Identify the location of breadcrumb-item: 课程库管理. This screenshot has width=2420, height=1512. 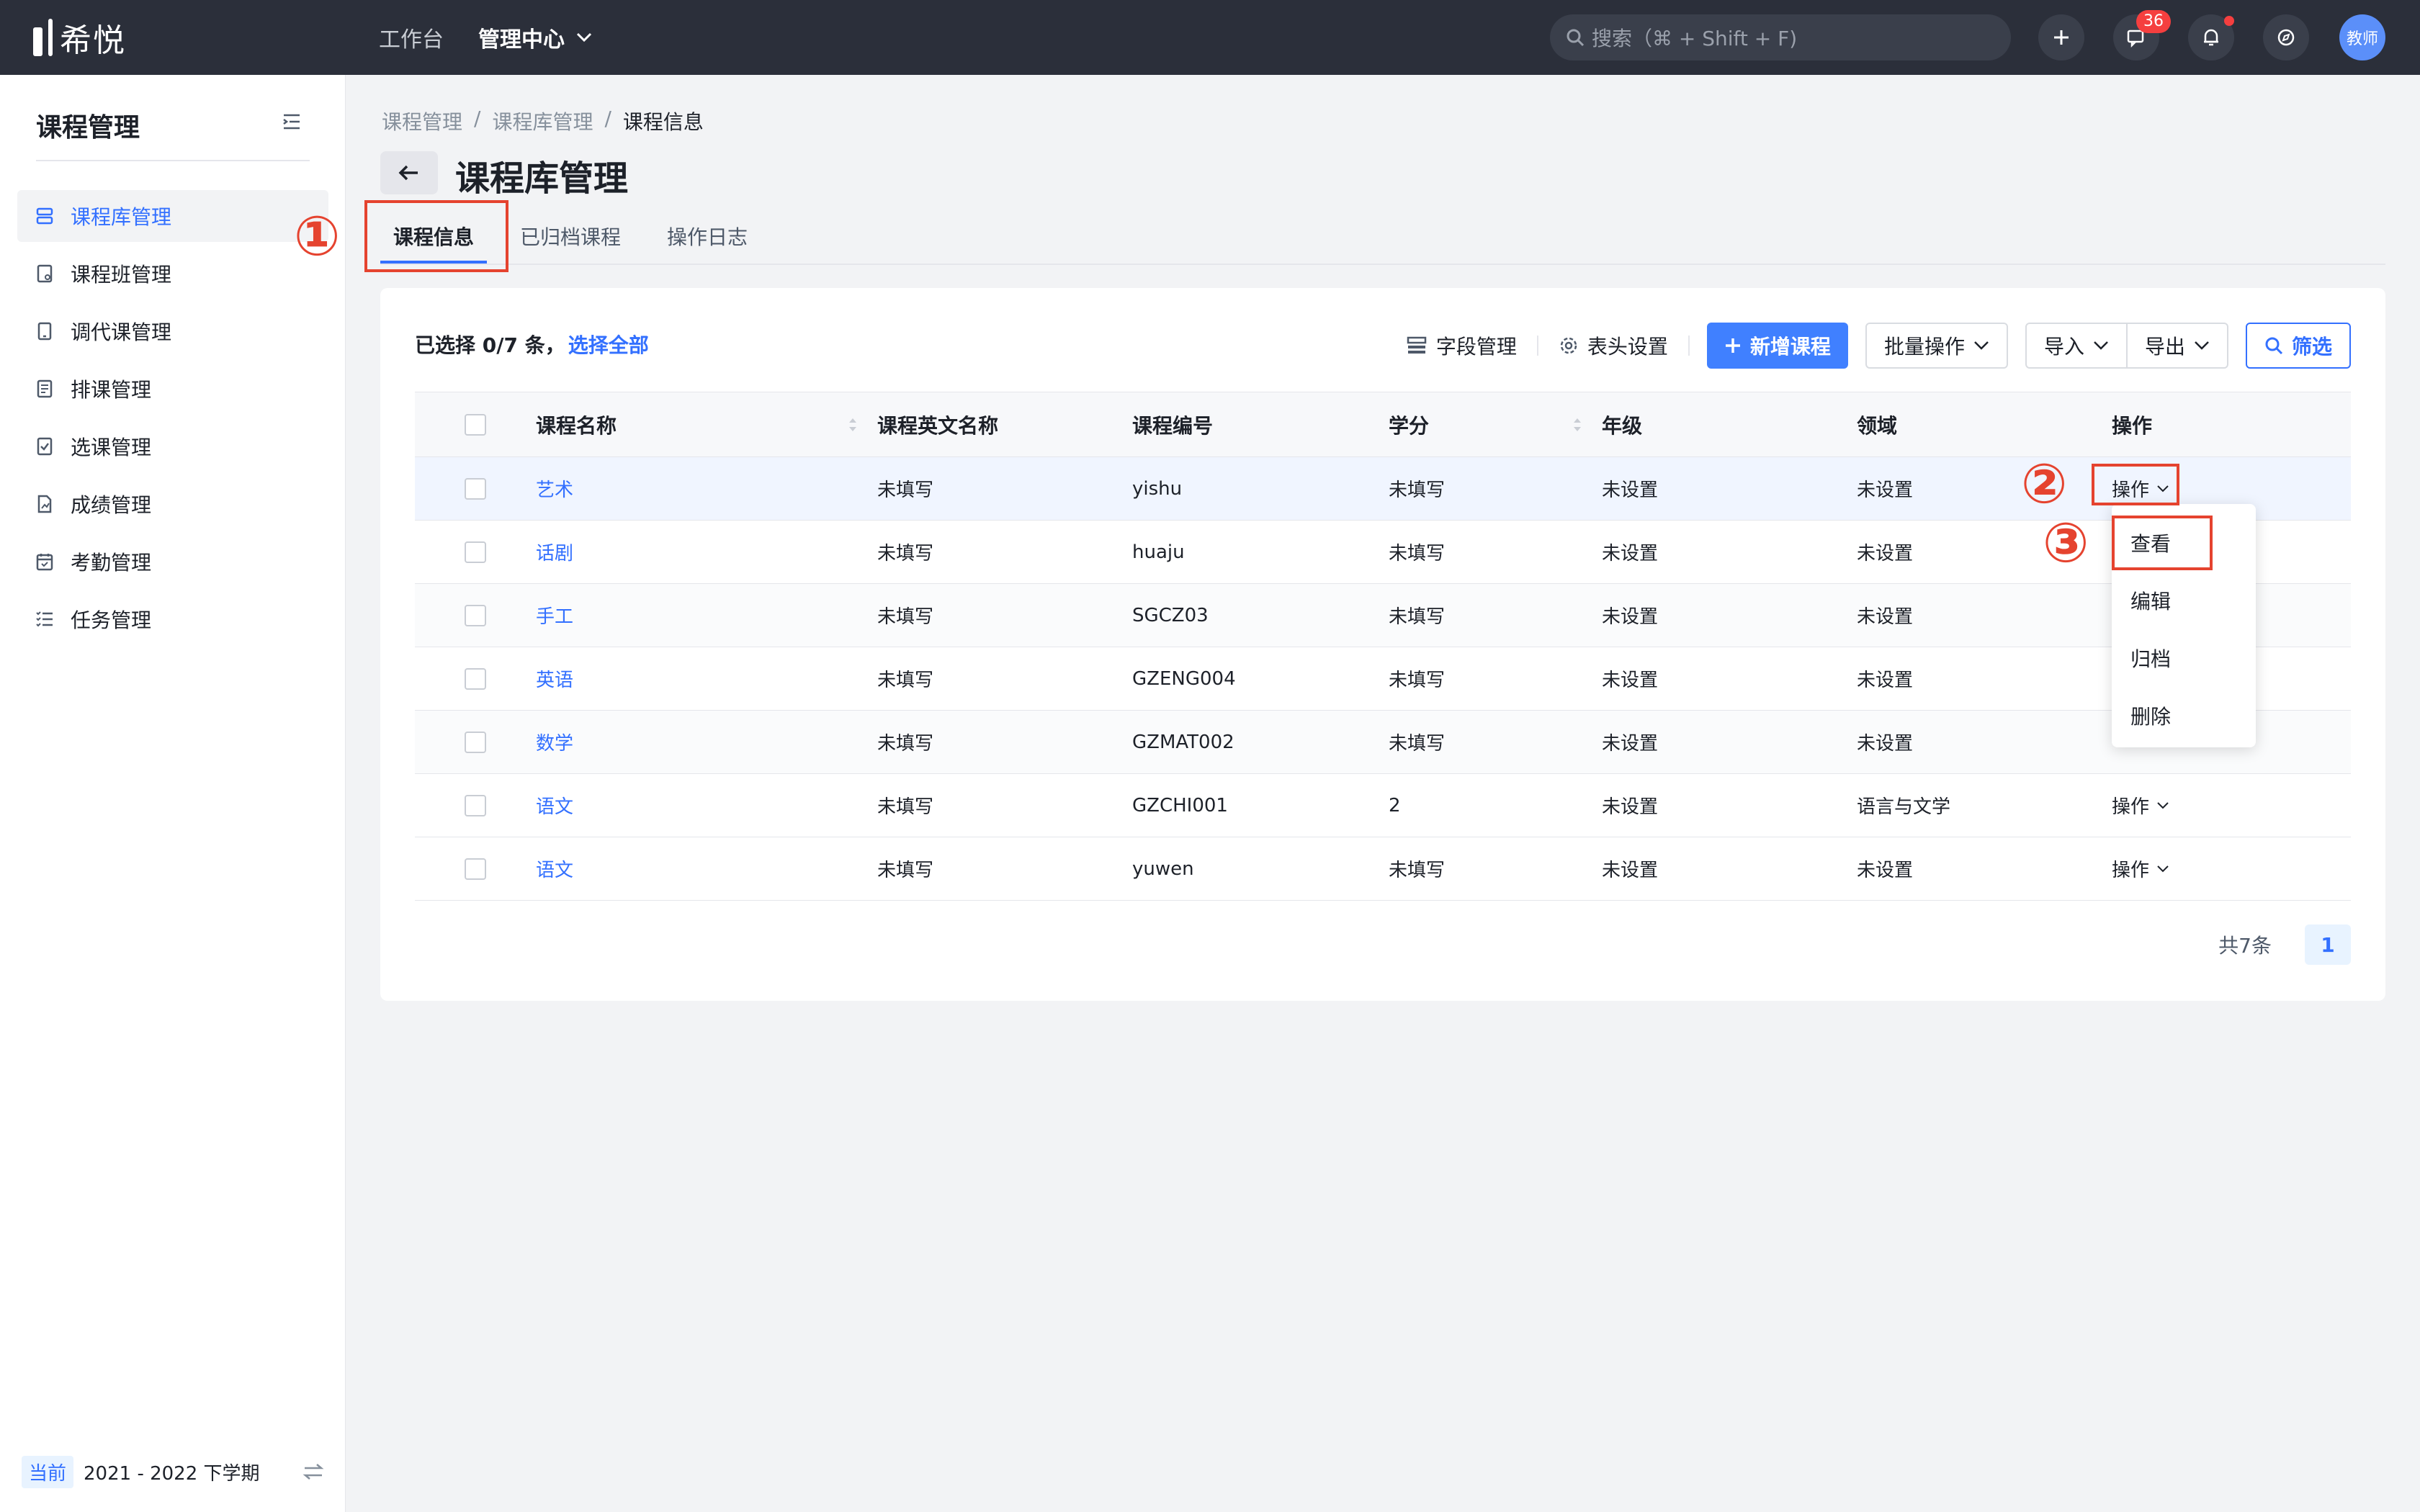
(542, 121).